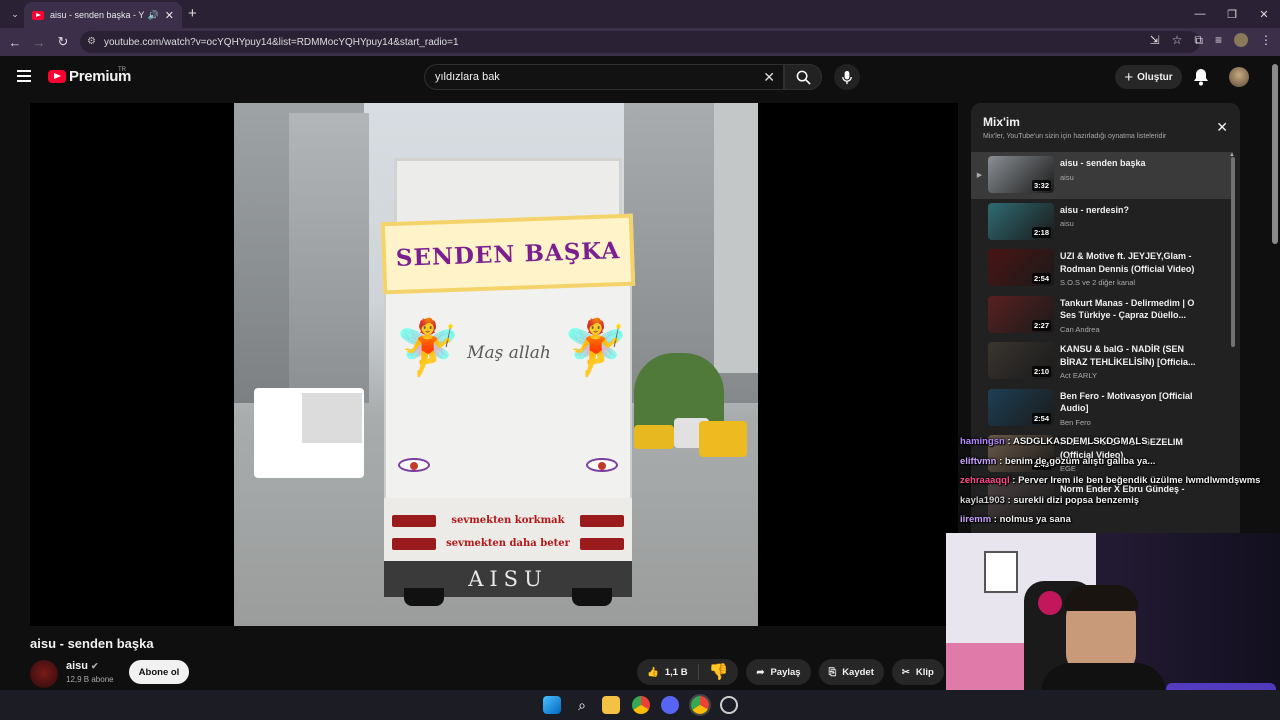  I want to click on video-thumbnail: 2:27, so click(1021, 314).